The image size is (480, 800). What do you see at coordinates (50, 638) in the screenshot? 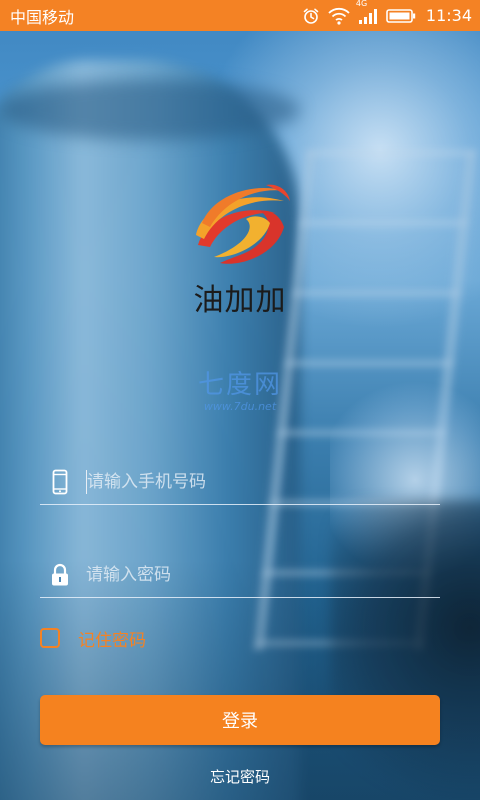
I see `remember-password-checkbox` at bounding box center [50, 638].